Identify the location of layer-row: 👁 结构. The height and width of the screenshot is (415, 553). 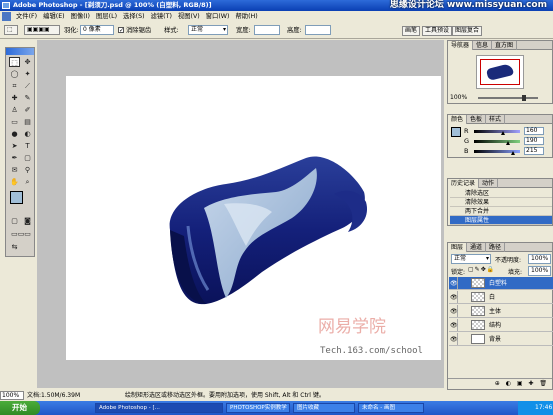
(501, 325).